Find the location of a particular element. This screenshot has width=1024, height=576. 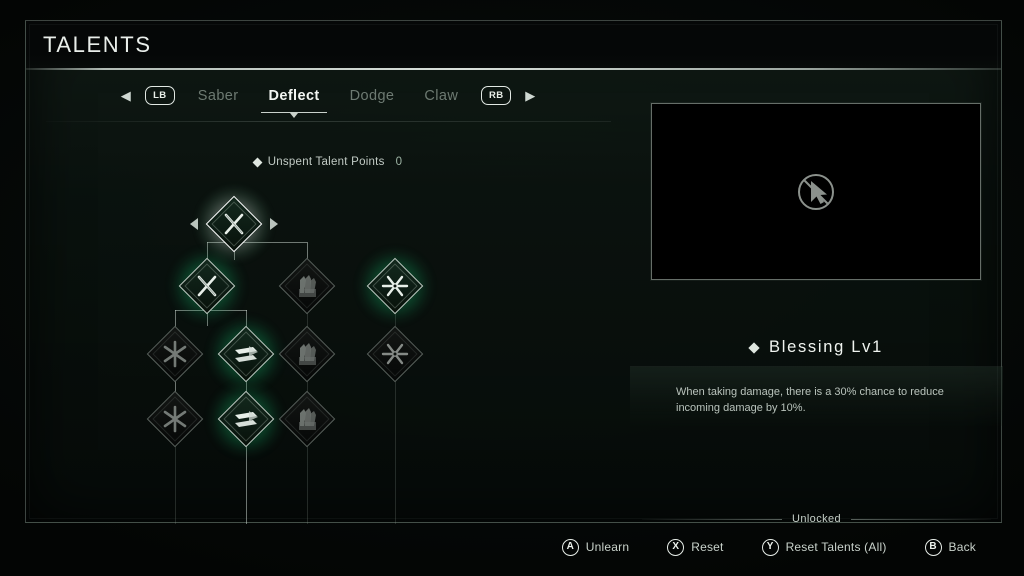

prompt-back: B Back is located at coordinates (950, 547).